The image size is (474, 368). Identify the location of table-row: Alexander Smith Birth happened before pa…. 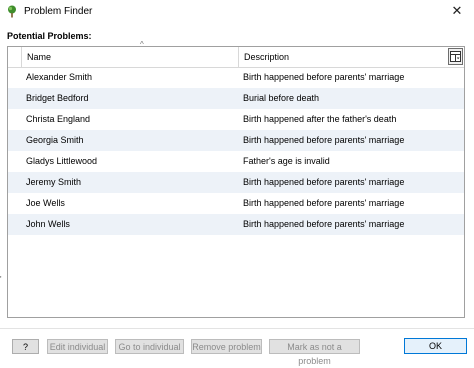
(236, 77).